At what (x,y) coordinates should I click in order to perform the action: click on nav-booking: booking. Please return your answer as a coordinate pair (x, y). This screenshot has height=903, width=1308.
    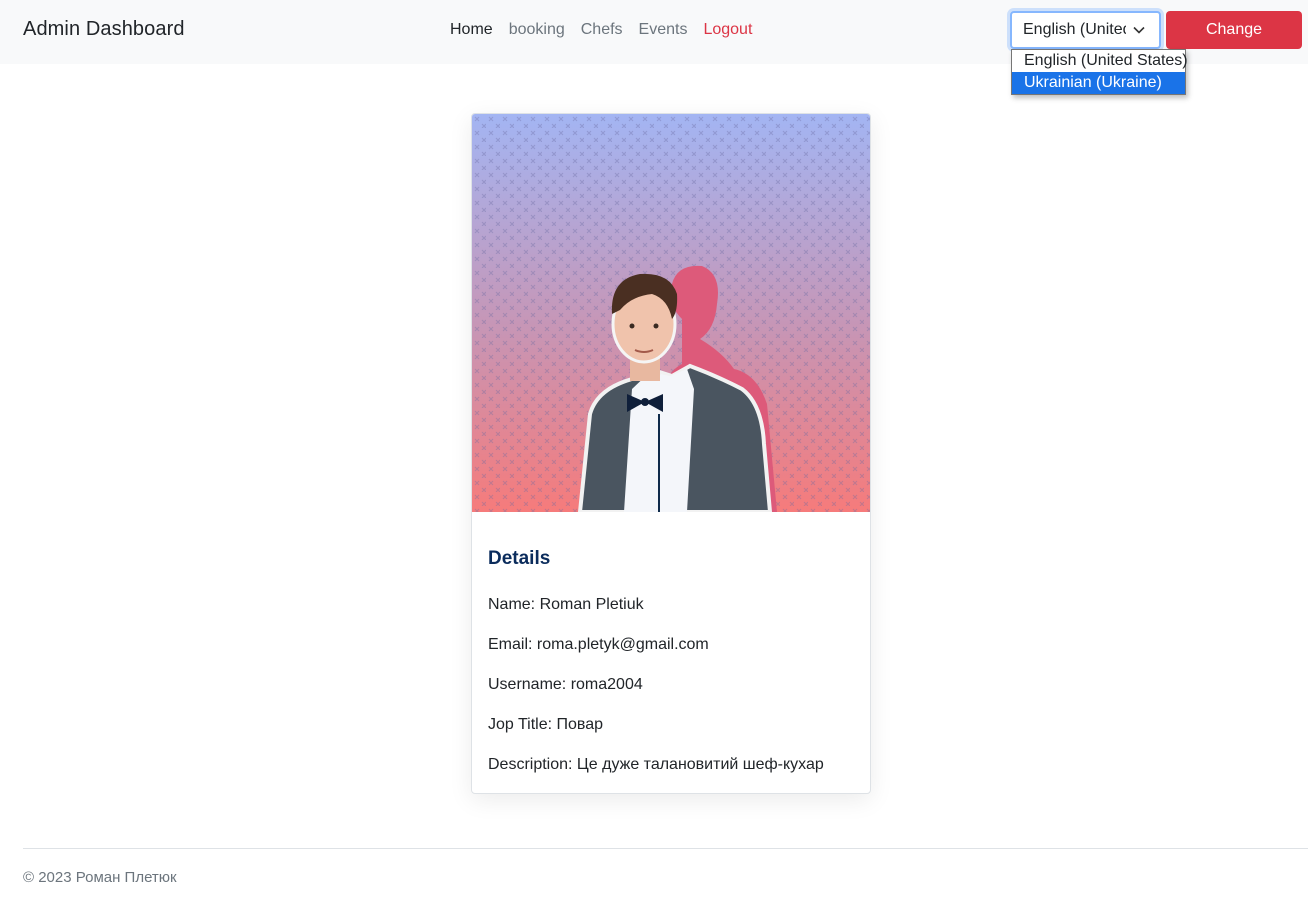
    Looking at the image, I should click on (537, 30).